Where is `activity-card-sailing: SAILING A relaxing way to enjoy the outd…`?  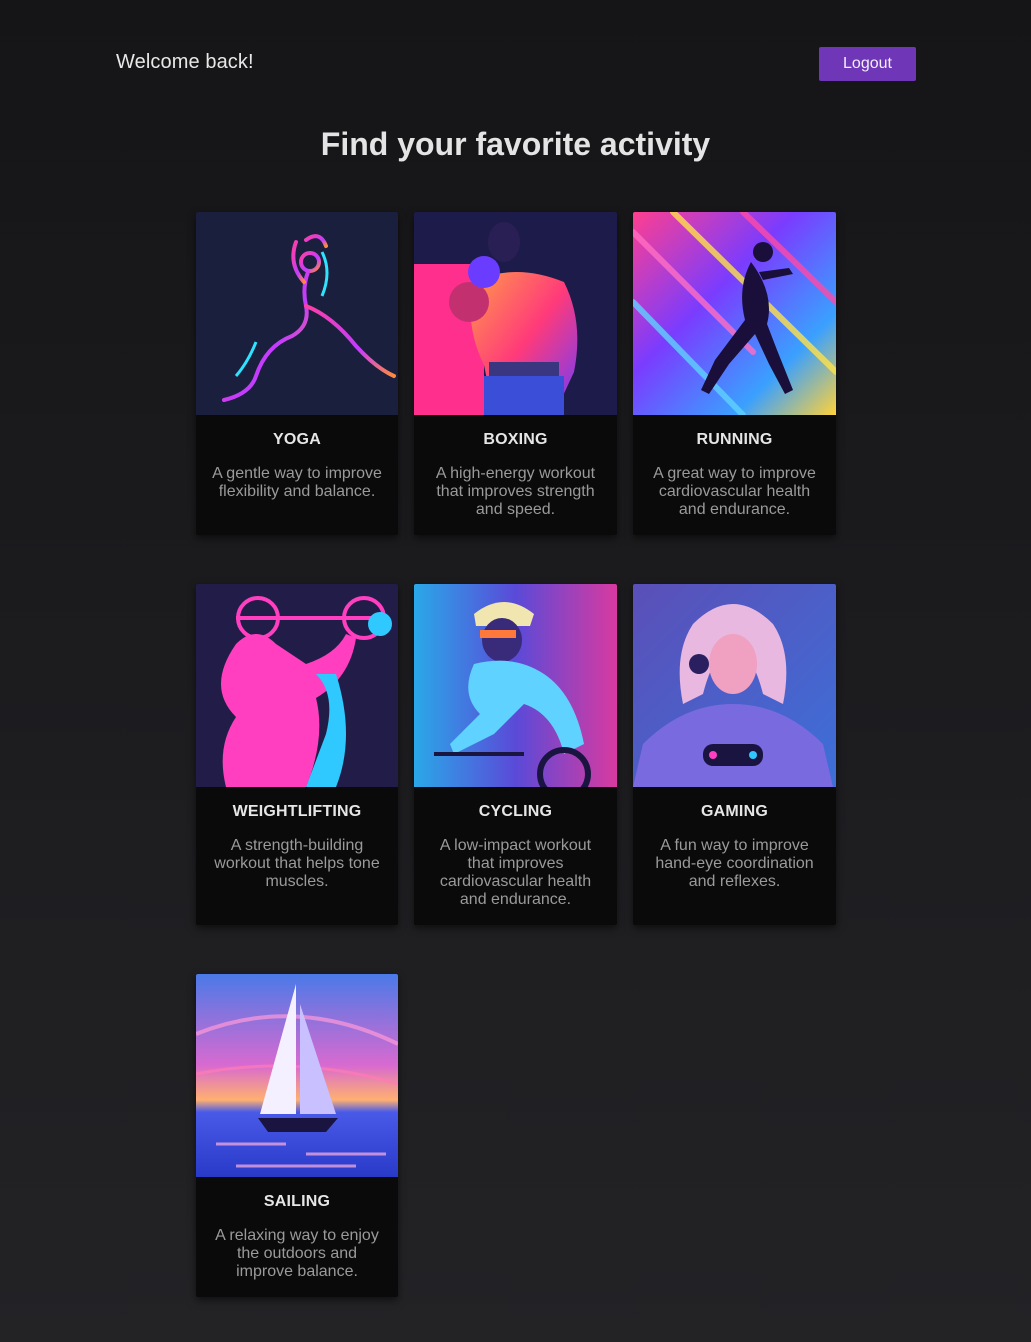
activity-card-sailing: SAILING A relaxing way to enjoy the outd… is located at coordinates (297, 1135).